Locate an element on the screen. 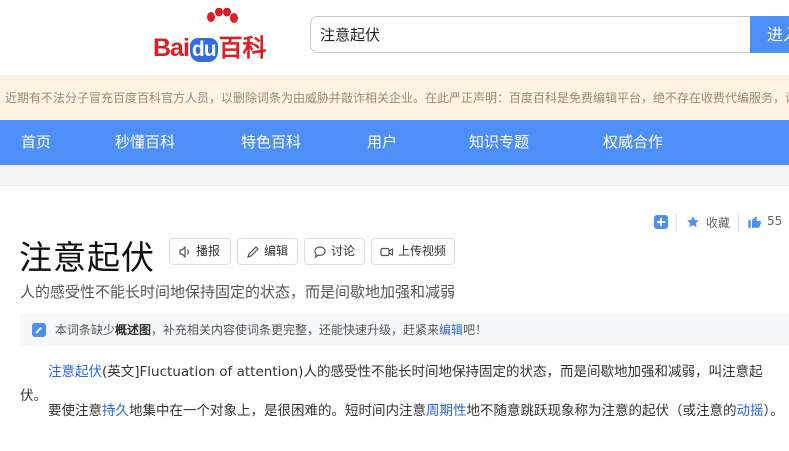  nav-item-authority: 权威合作 is located at coordinates (633, 142).